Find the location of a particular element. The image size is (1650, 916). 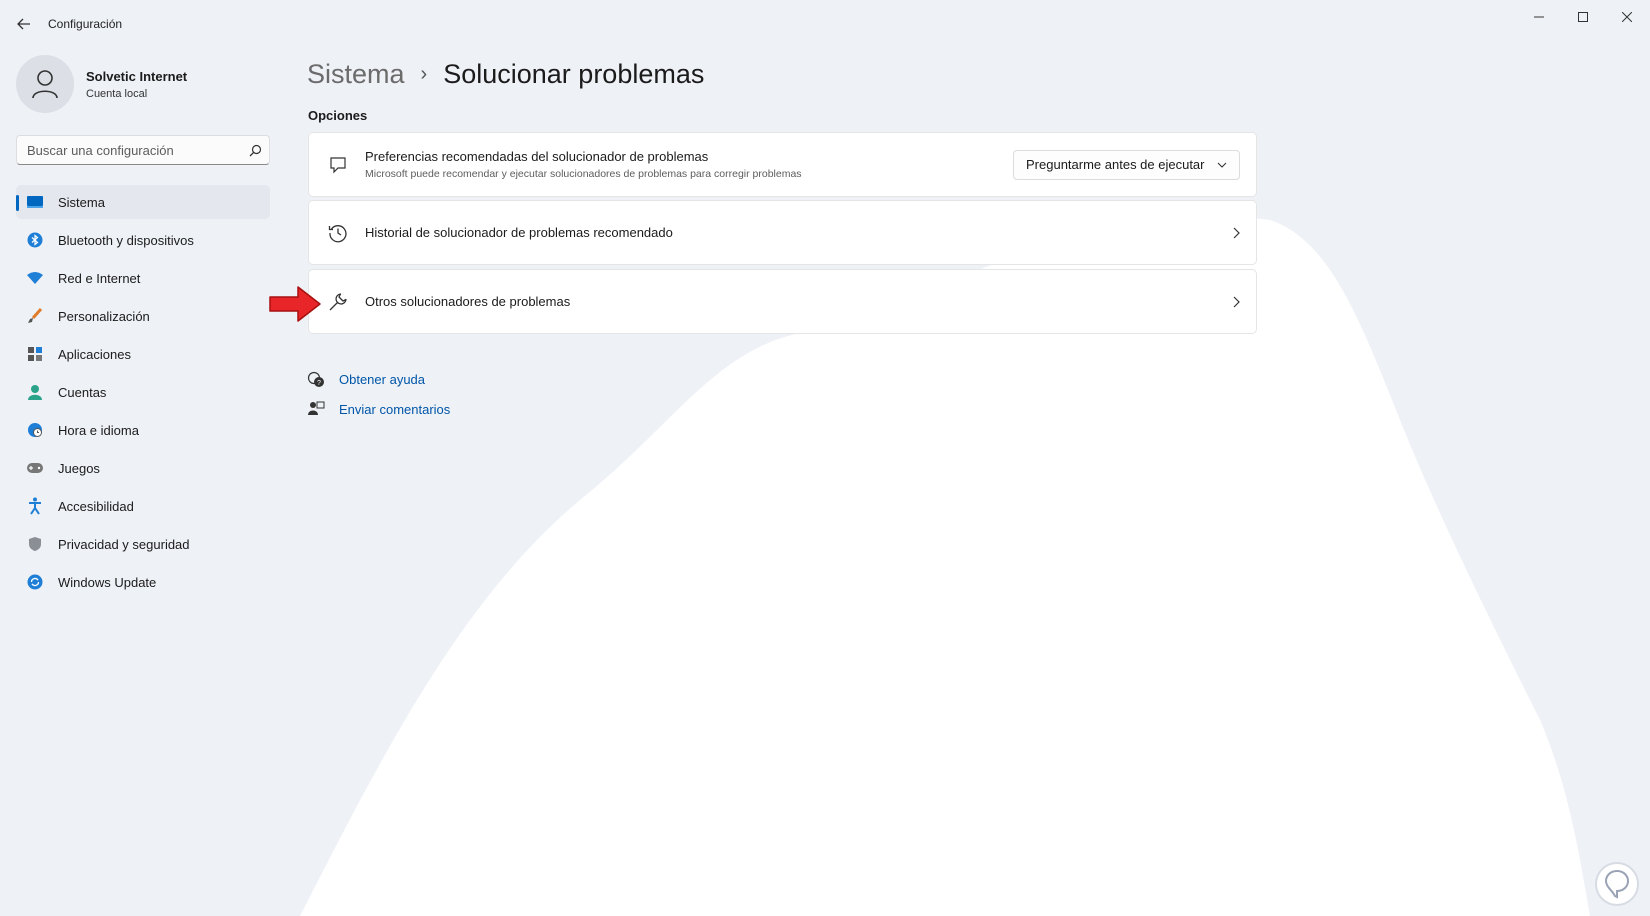

wifi-icon is located at coordinates (35, 278).